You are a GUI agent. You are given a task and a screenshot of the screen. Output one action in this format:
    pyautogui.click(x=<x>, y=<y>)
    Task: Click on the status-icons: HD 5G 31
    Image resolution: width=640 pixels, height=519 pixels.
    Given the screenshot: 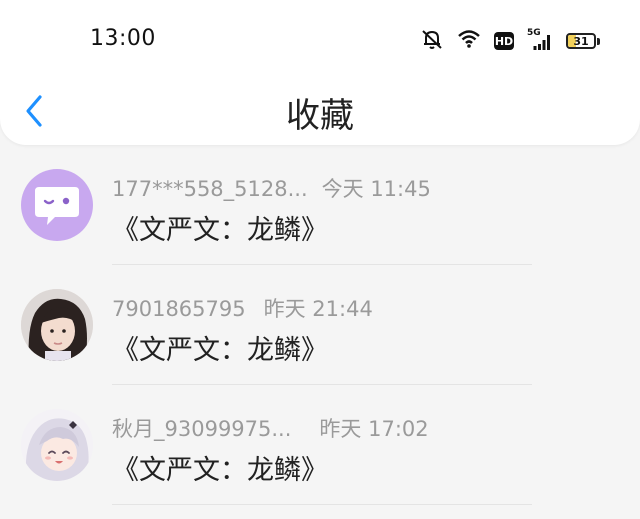 What is the action you would take?
    pyautogui.click(x=503, y=41)
    